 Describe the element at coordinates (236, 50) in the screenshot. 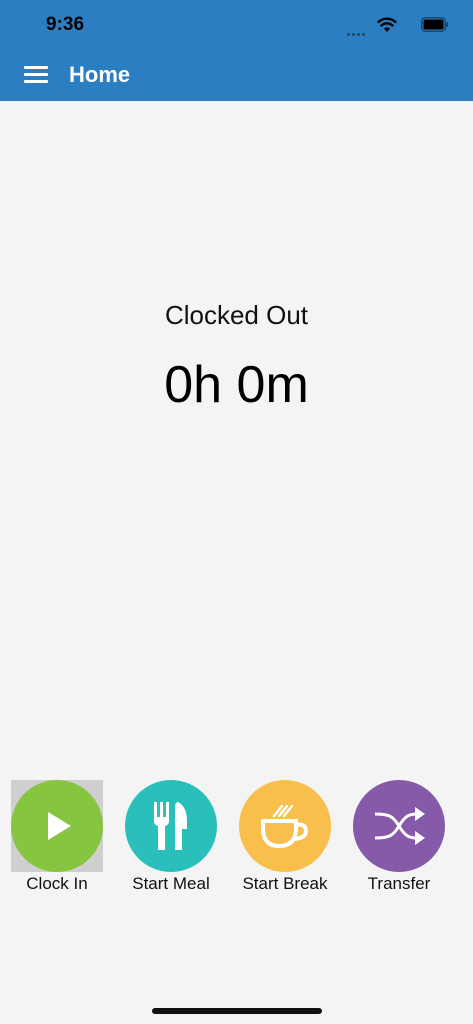

I see `top-bar: 9:36 Home` at that location.